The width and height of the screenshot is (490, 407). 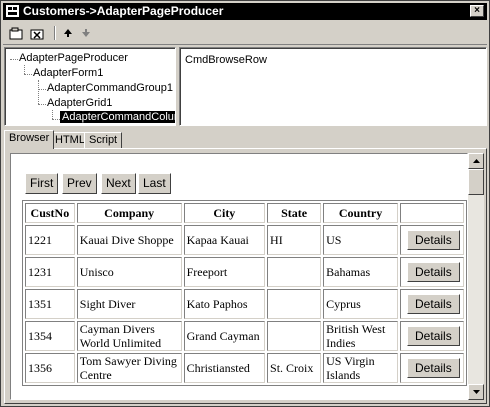 I want to click on subcomponent-list: CmdBrowseRow, so click(x=333, y=86).